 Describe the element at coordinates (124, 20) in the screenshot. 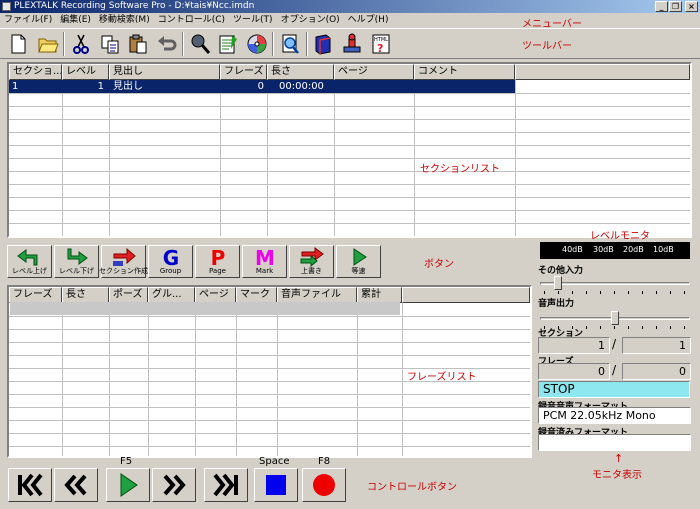

I see `menu-navigate: 移動検索(M)` at that location.